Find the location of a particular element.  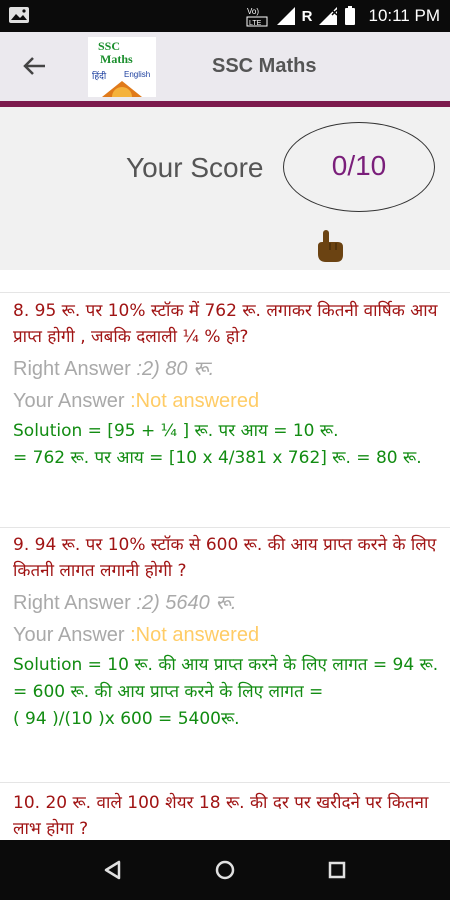

logo-text-maths: Maths is located at coordinates (116, 59).